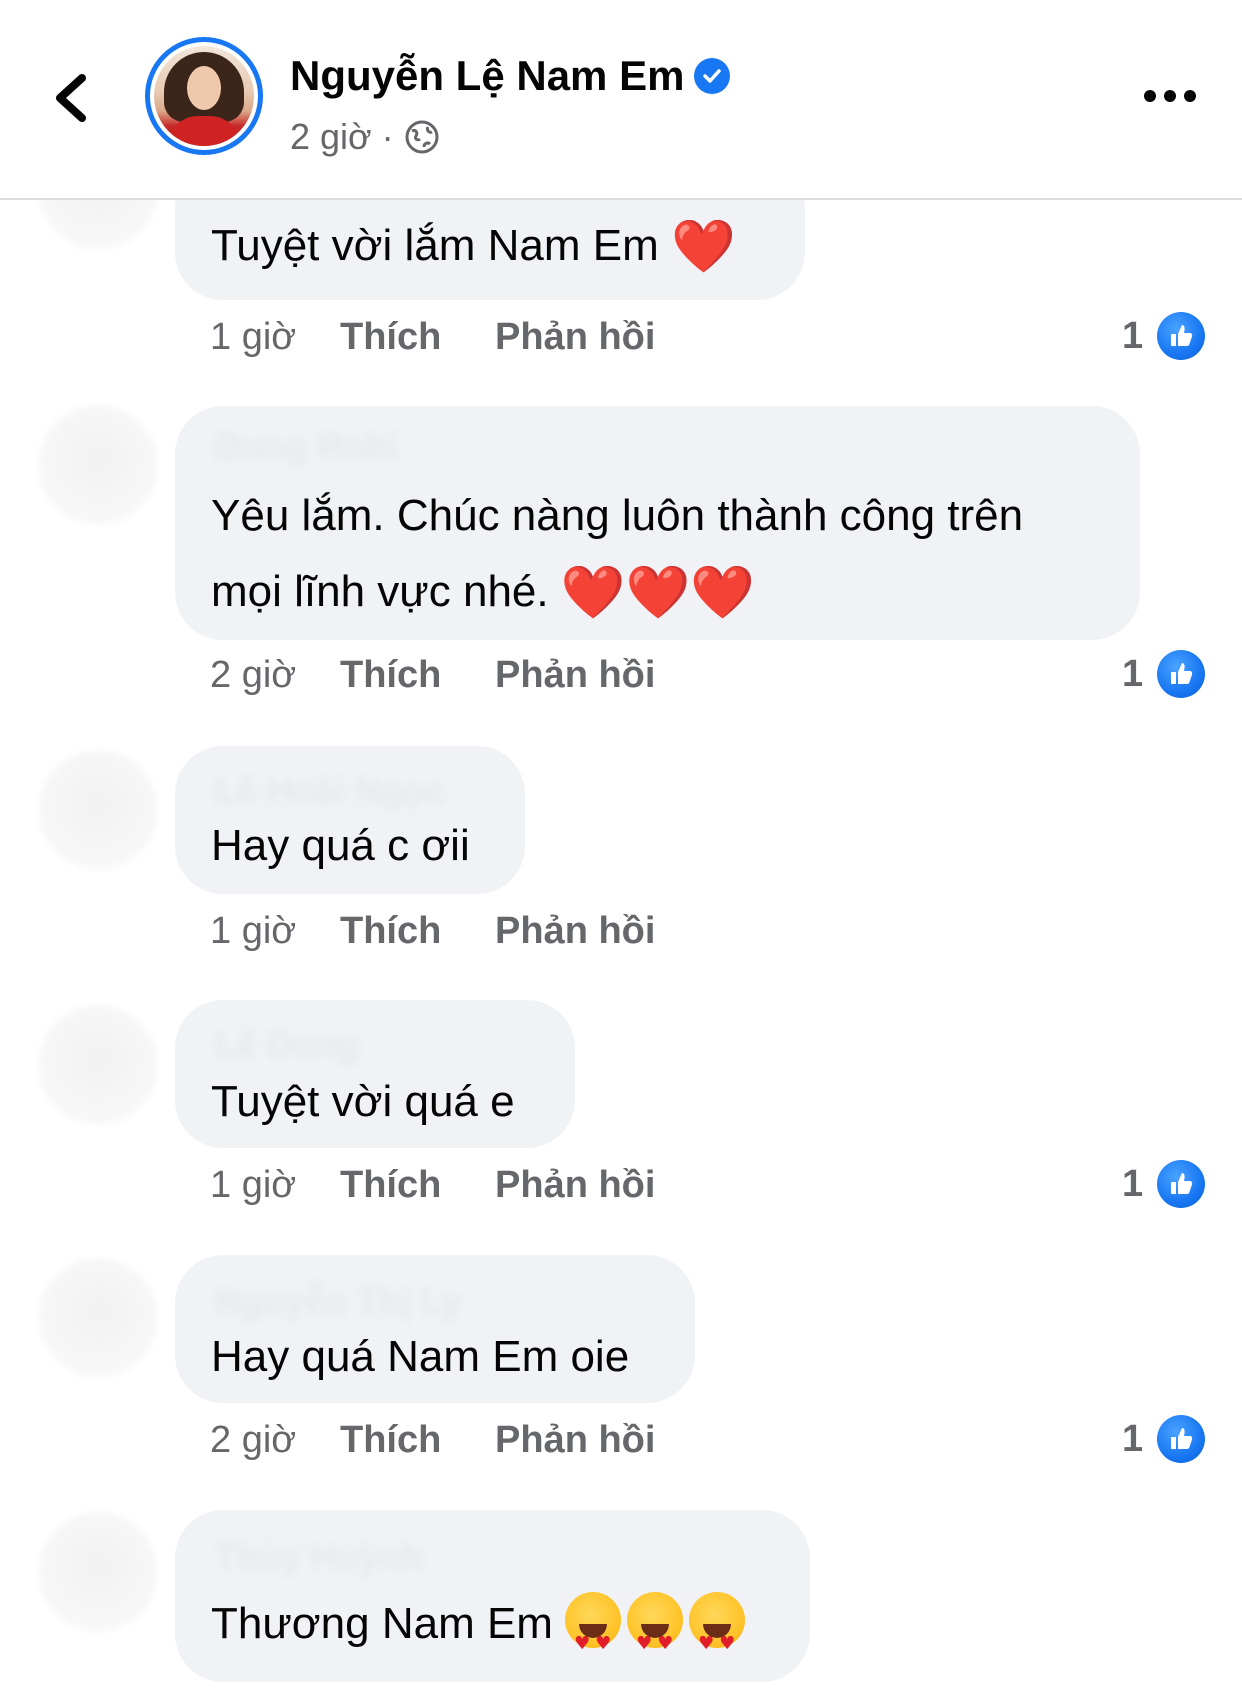  I want to click on comment-text: Tuyệt vời lắm Nam Em ❤️, so click(473, 247).